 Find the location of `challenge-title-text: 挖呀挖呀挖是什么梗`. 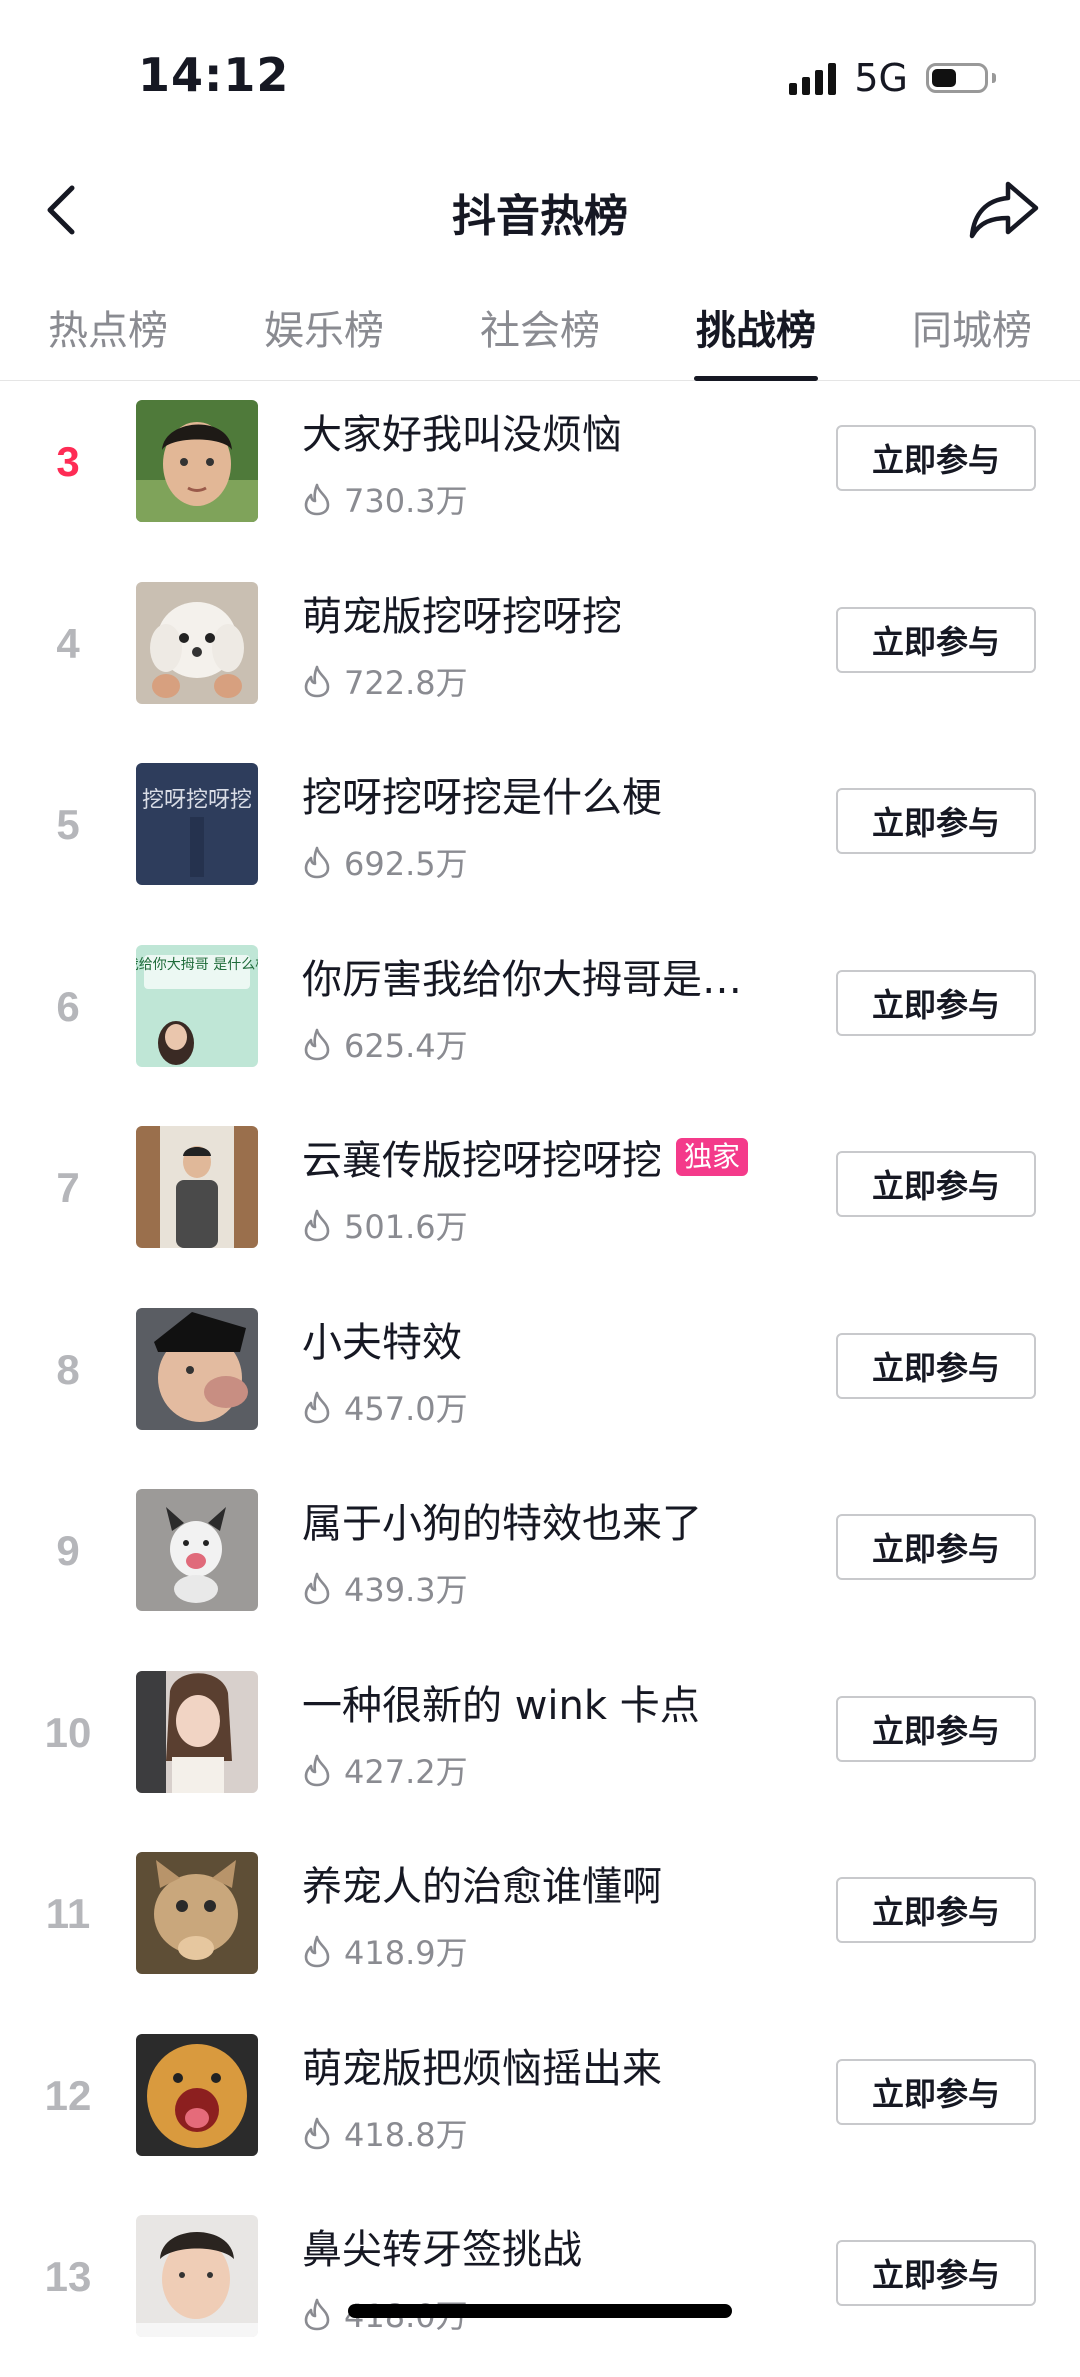

challenge-title-text: 挖呀挖呀挖是什么梗 is located at coordinates (482, 798).